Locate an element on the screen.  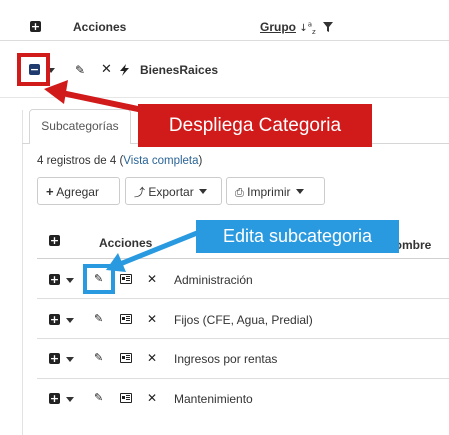
blue-callout: Edita subcategoria is located at coordinates (297, 236).